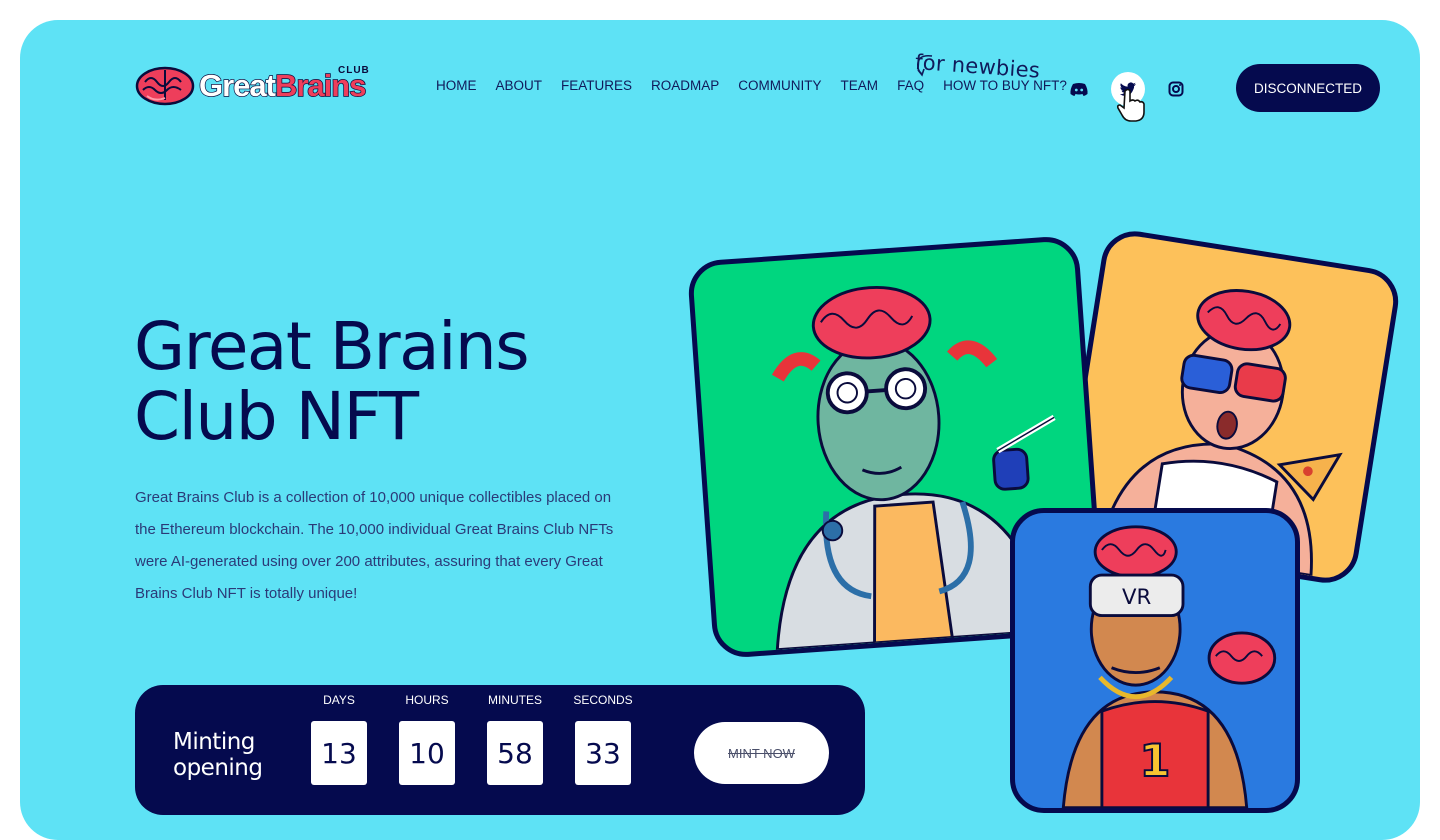  I want to click on countdown-hours-label: HOURS, so click(427, 700).